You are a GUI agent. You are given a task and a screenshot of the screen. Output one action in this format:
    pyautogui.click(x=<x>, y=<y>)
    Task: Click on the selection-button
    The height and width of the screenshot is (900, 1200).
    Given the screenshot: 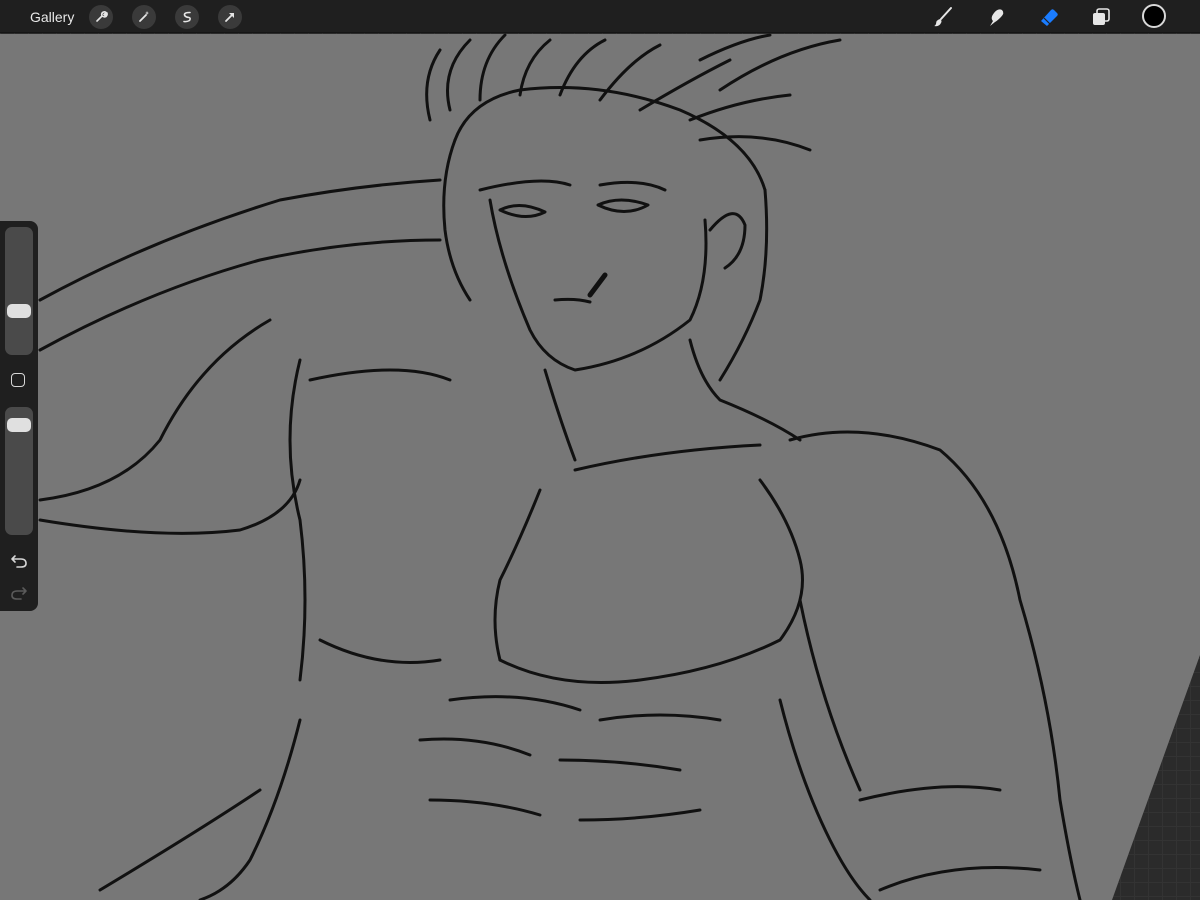 What is the action you would take?
    pyautogui.click(x=187, y=17)
    